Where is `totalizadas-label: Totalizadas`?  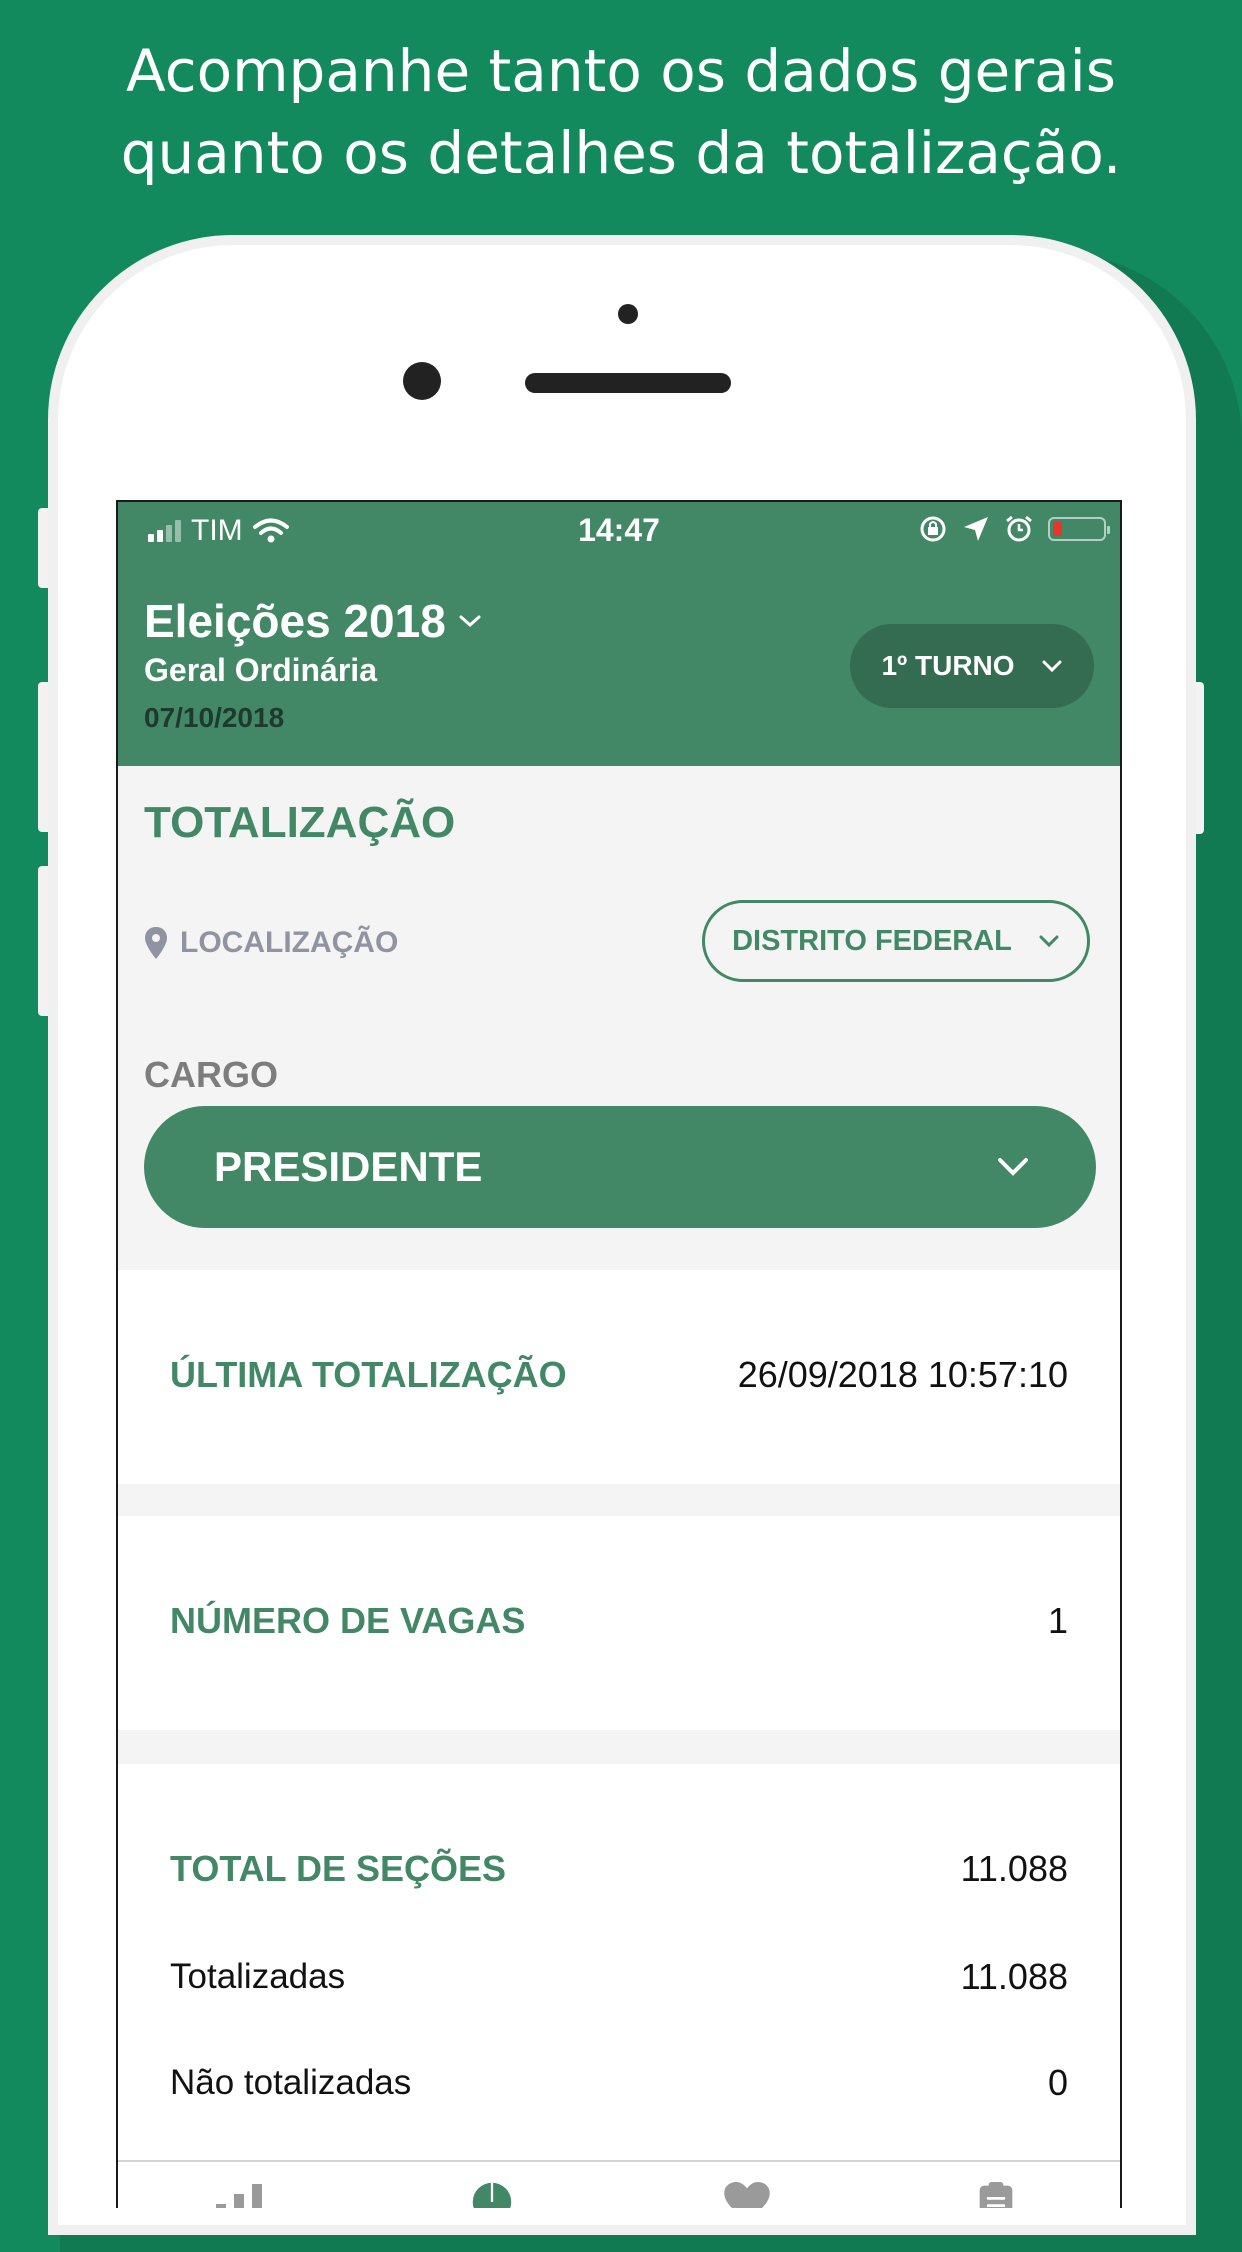 totalizadas-label: Totalizadas is located at coordinates (258, 1976).